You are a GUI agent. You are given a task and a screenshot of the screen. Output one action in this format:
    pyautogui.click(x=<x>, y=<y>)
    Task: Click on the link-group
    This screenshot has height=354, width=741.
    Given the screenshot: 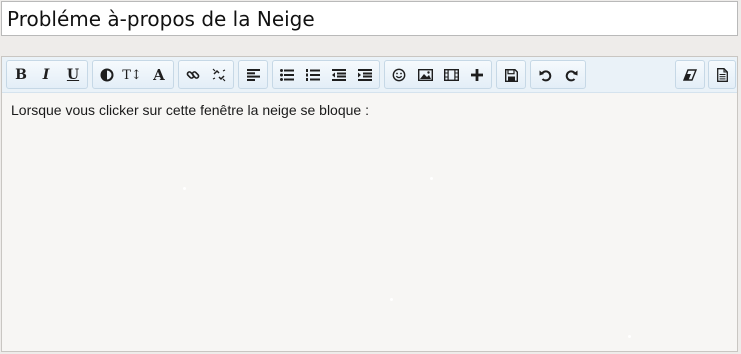 What is the action you would take?
    pyautogui.click(x=206, y=74)
    